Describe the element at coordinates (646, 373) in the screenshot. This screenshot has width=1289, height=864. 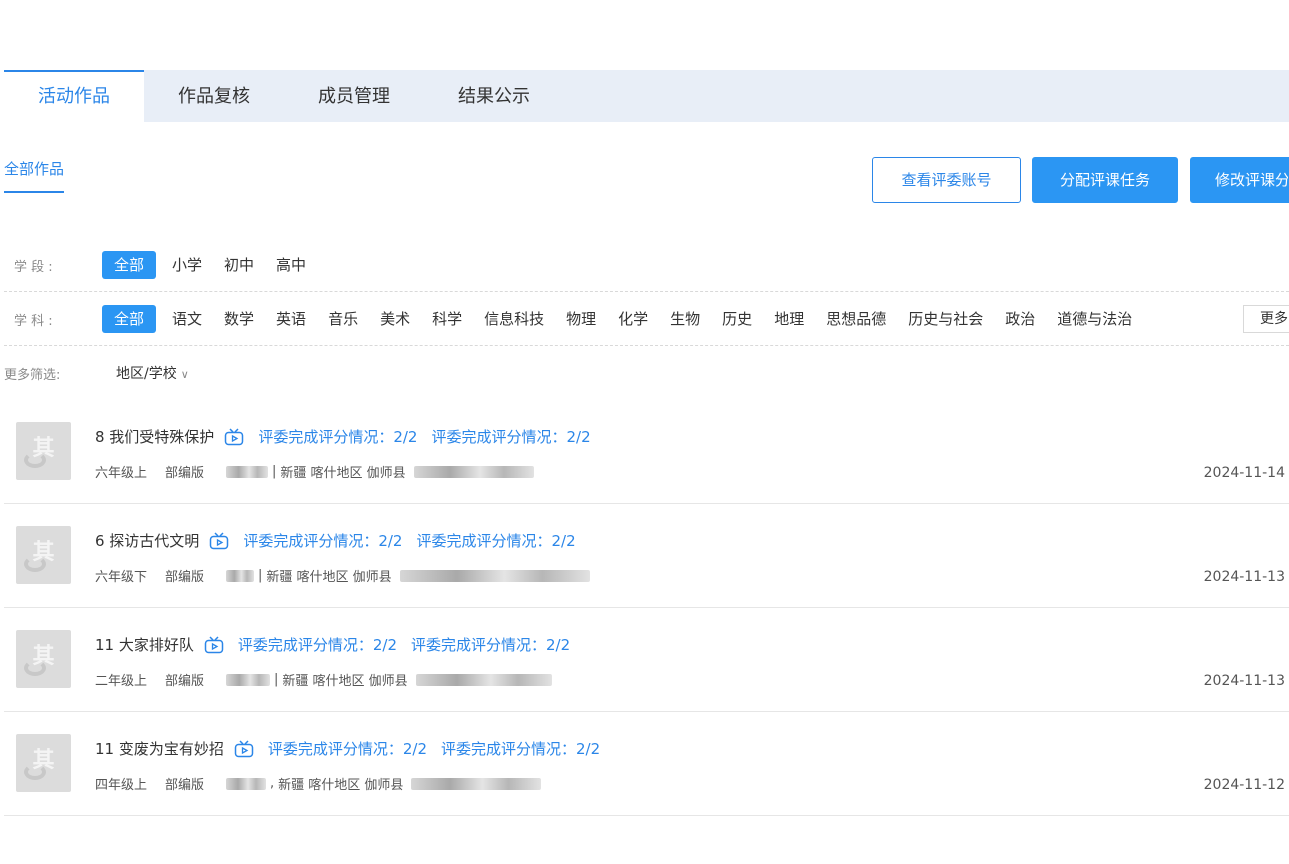
I see `more-filter-row: 更多筛选: 地区/学校 ∨` at that location.